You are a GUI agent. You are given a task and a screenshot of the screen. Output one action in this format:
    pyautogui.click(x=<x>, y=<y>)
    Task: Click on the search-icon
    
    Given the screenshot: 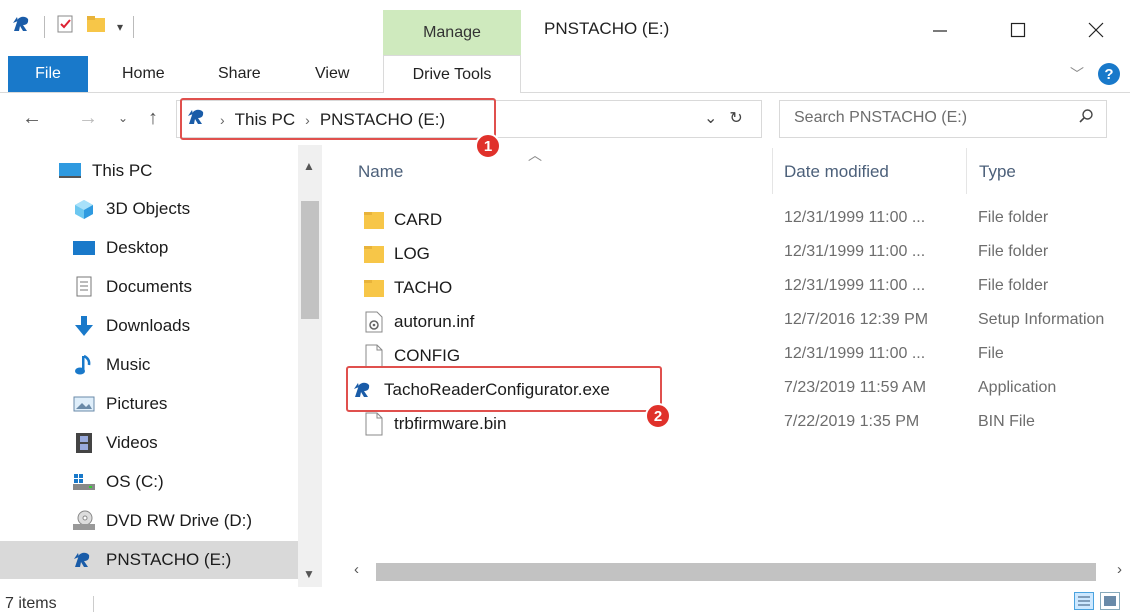 What is the action you would take?
    pyautogui.click(x=1086, y=118)
    